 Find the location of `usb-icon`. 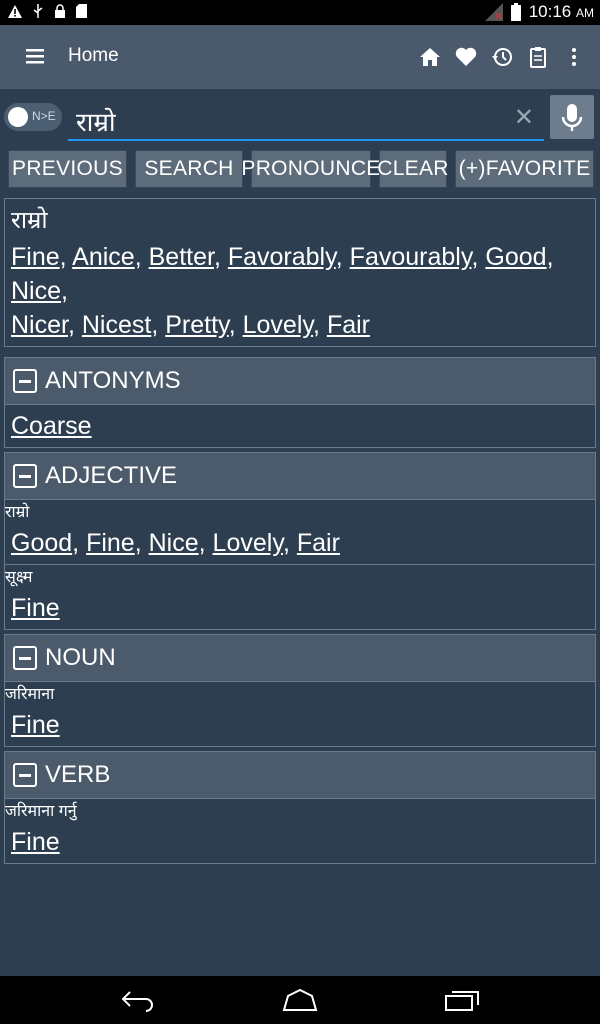

usb-icon is located at coordinates (38, 11).